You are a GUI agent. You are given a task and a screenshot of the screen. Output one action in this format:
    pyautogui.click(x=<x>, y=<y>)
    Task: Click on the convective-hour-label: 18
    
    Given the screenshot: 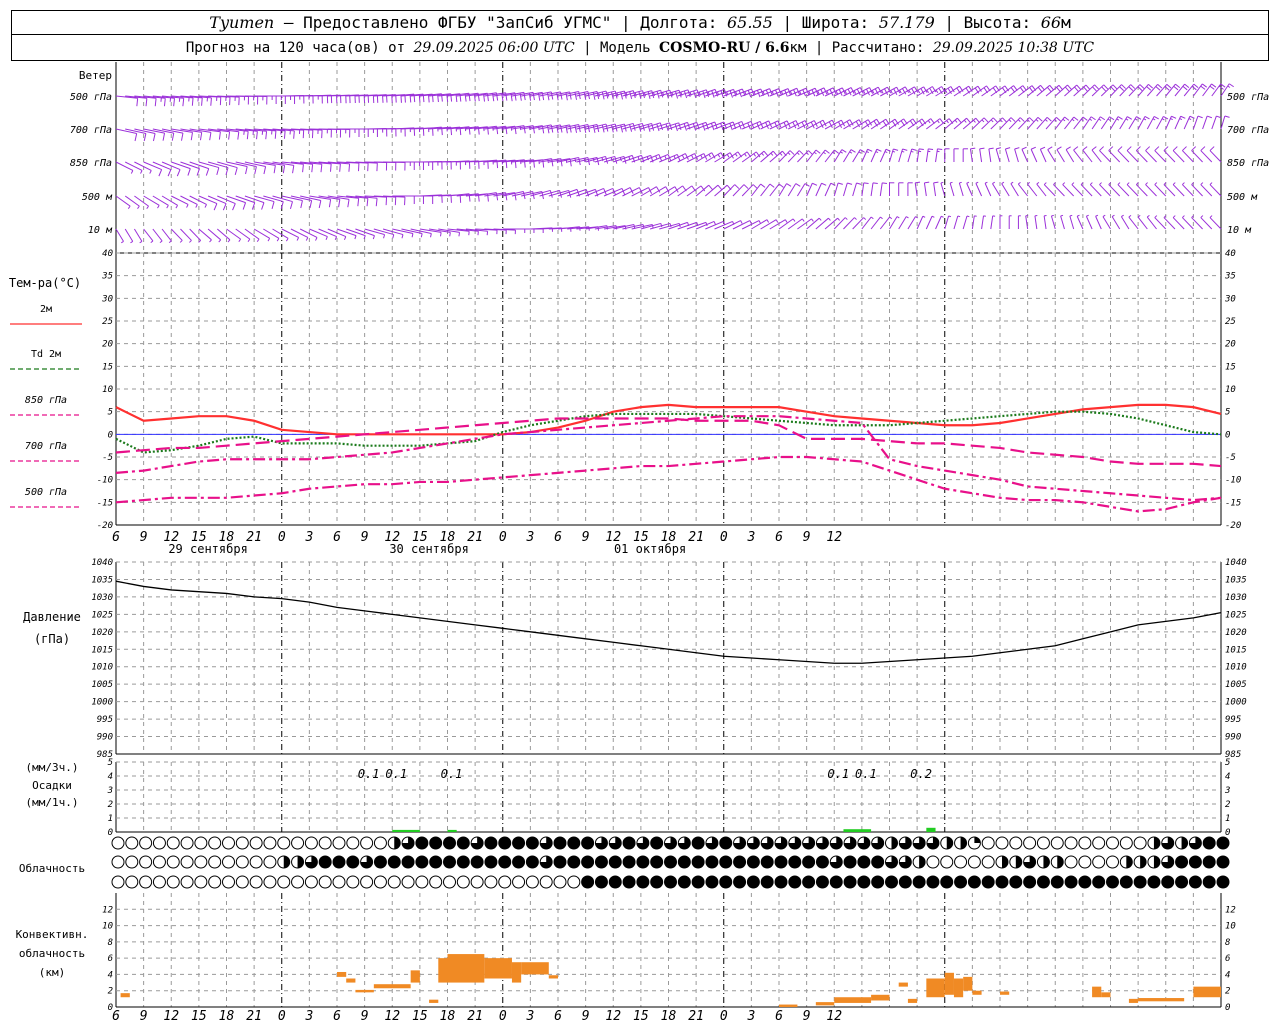 What is the action you would take?
    pyautogui.click(x=227, y=1016)
    